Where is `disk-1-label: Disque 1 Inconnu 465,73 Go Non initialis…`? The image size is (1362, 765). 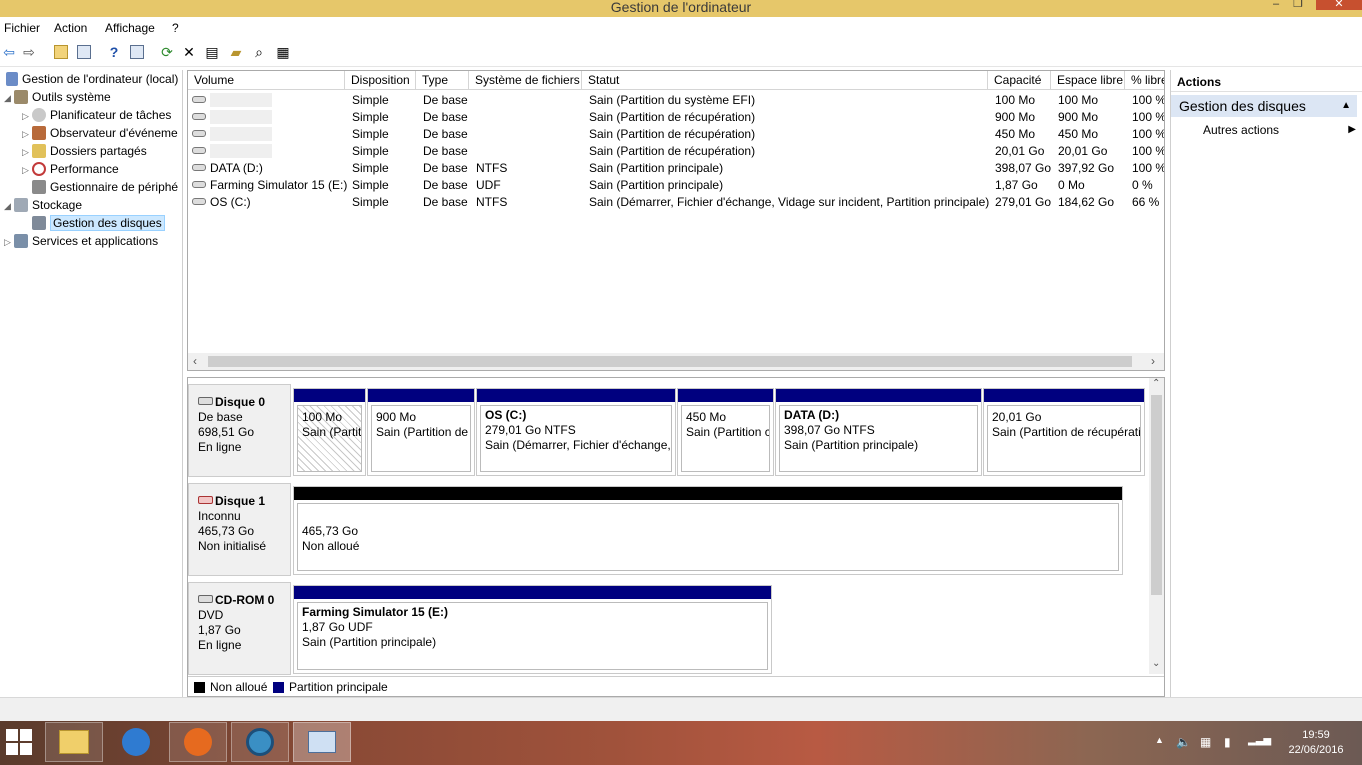 disk-1-label: Disque 1 Inconnu 465,73 Go Non initialis… is located at coordinates (239, 529).